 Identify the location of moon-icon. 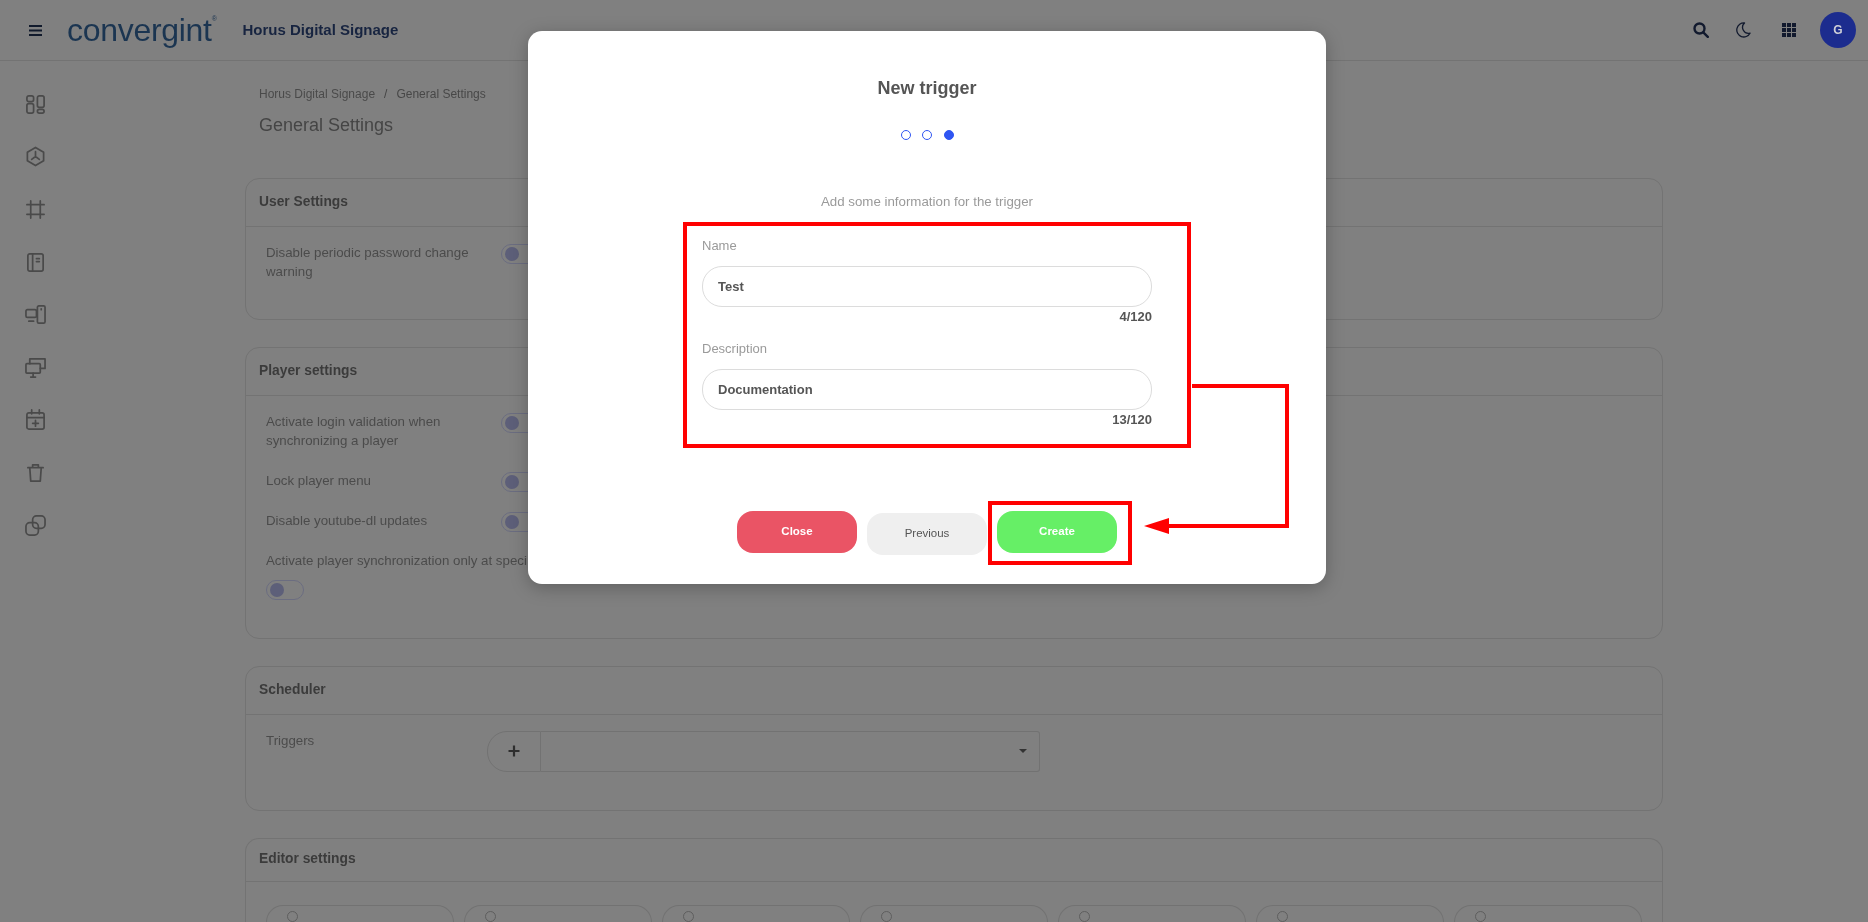
(1743, 30).